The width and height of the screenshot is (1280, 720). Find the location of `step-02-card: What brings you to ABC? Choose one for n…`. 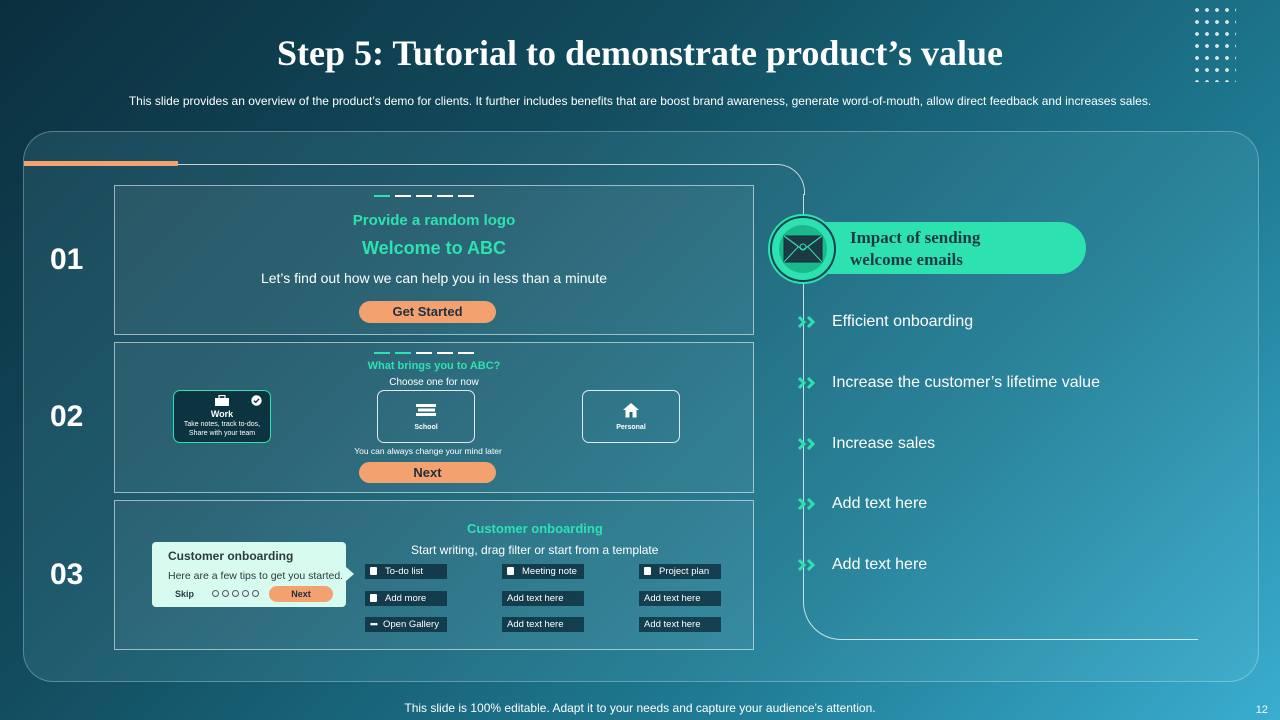

step-02-card: What brings you to ABC? Choose one for n… is located at coordinates (434, 417).